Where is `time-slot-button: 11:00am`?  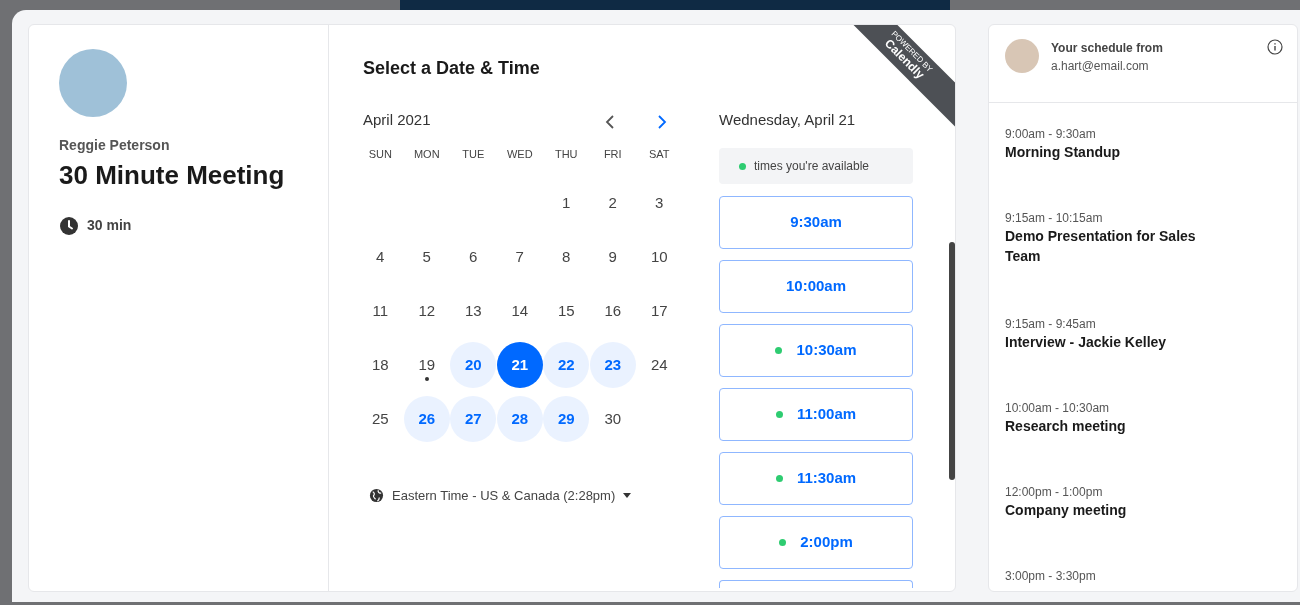 time-slot-button: 11:00am is located at coordinates (816, 414).